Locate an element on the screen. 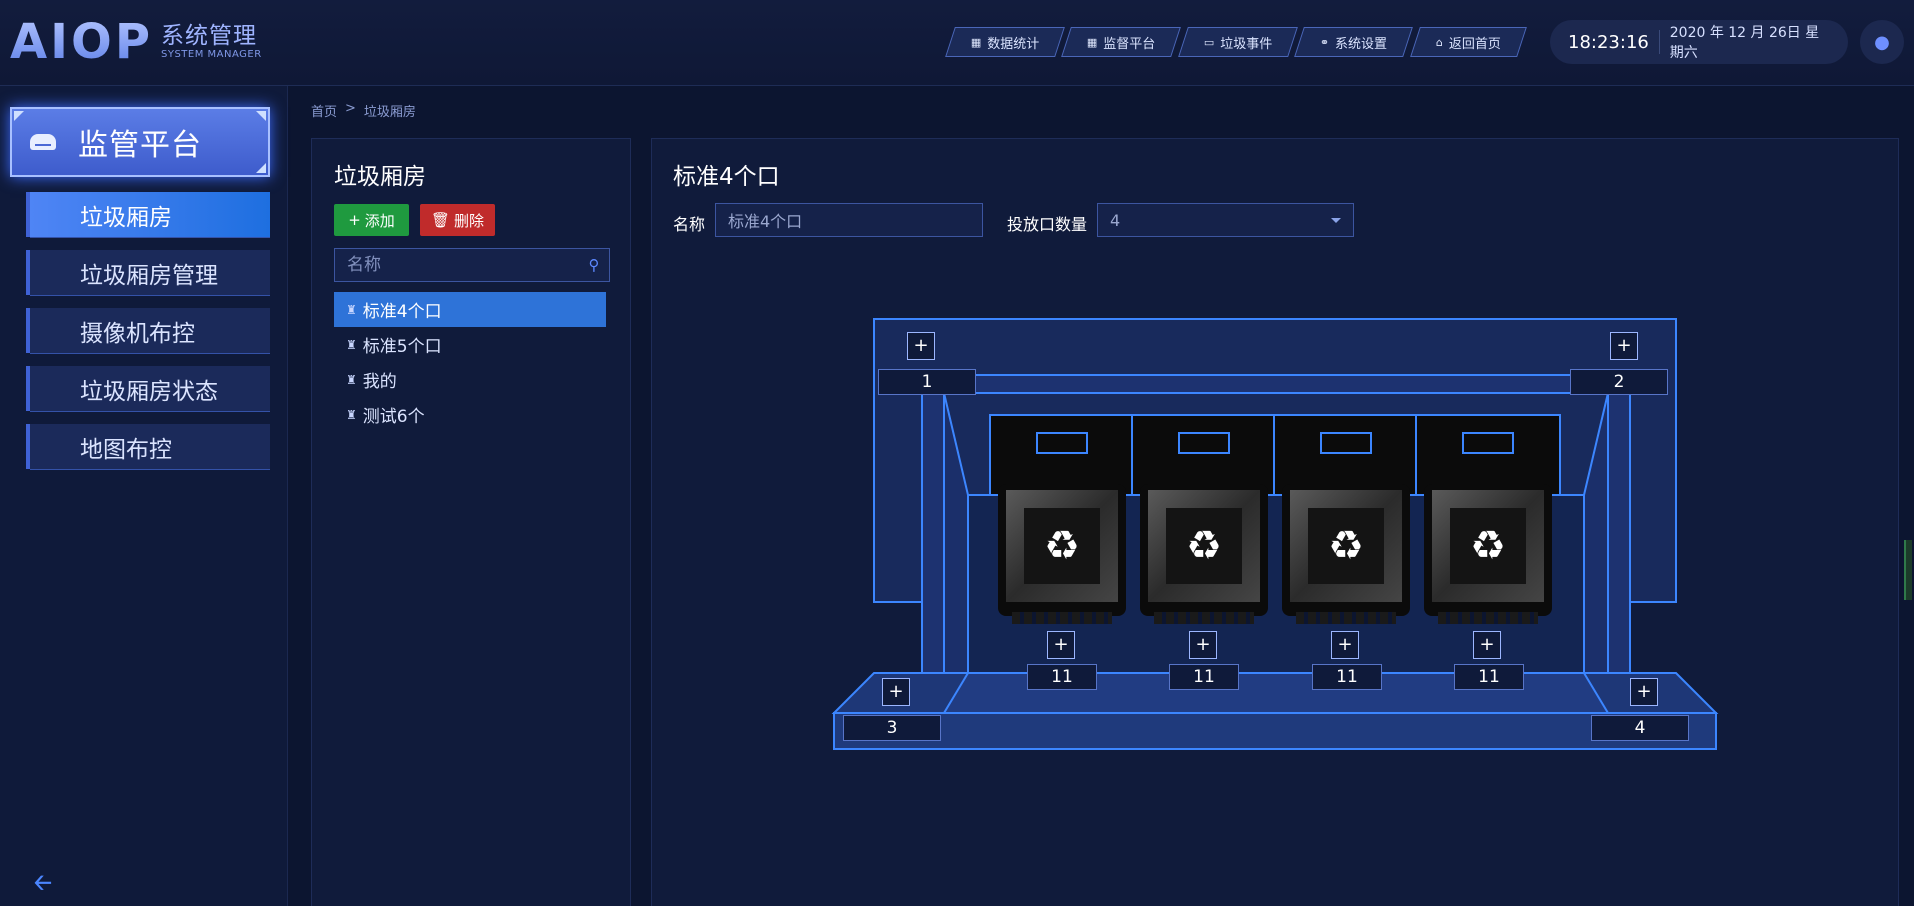  list-item-label: 标准5个口 is located at coordinates (402, 347).